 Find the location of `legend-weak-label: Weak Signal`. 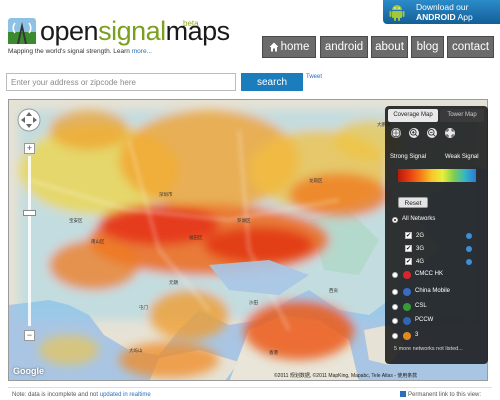

legend-weak-label: Weak Signal is located at coordinates (462, 157).